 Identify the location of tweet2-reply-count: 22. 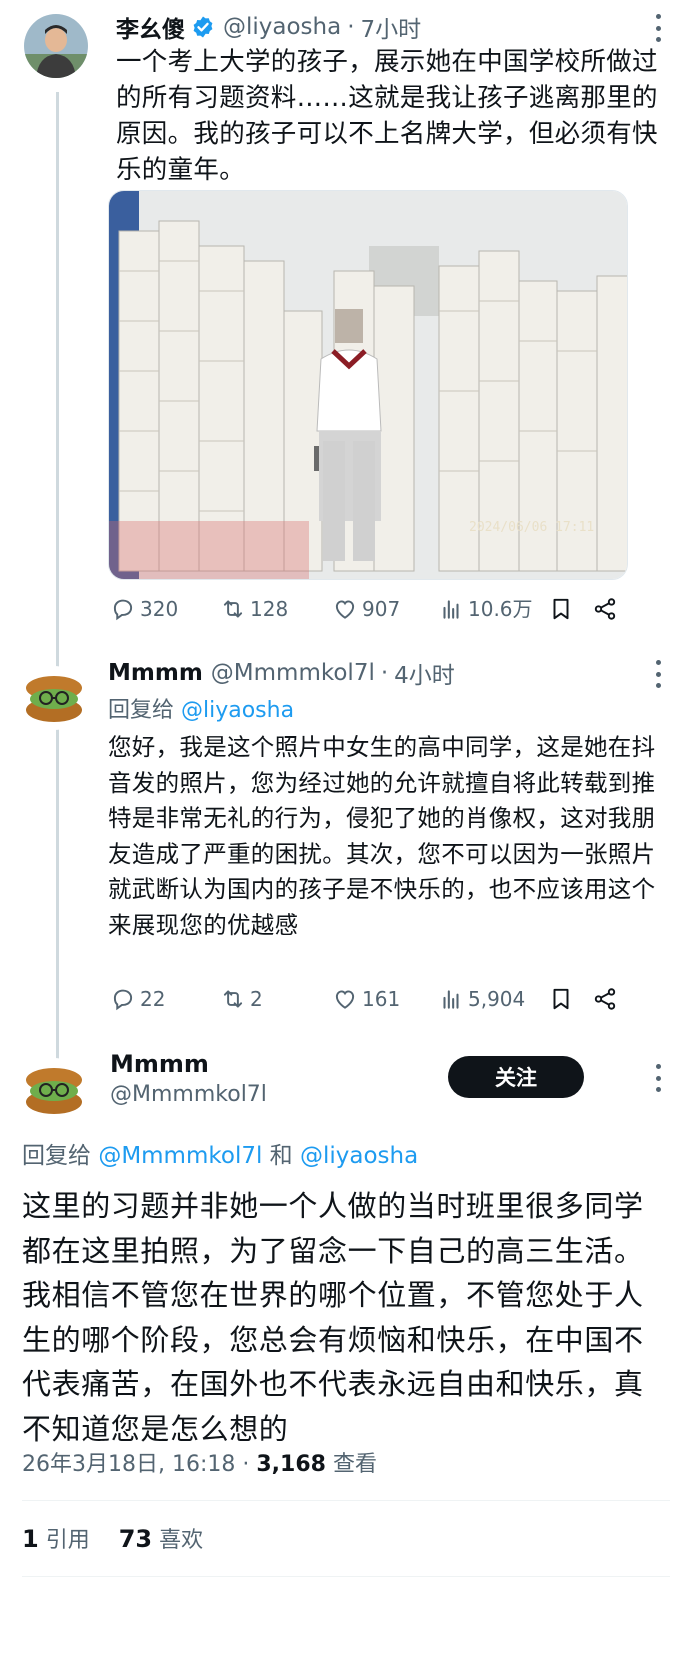
(153, 999).